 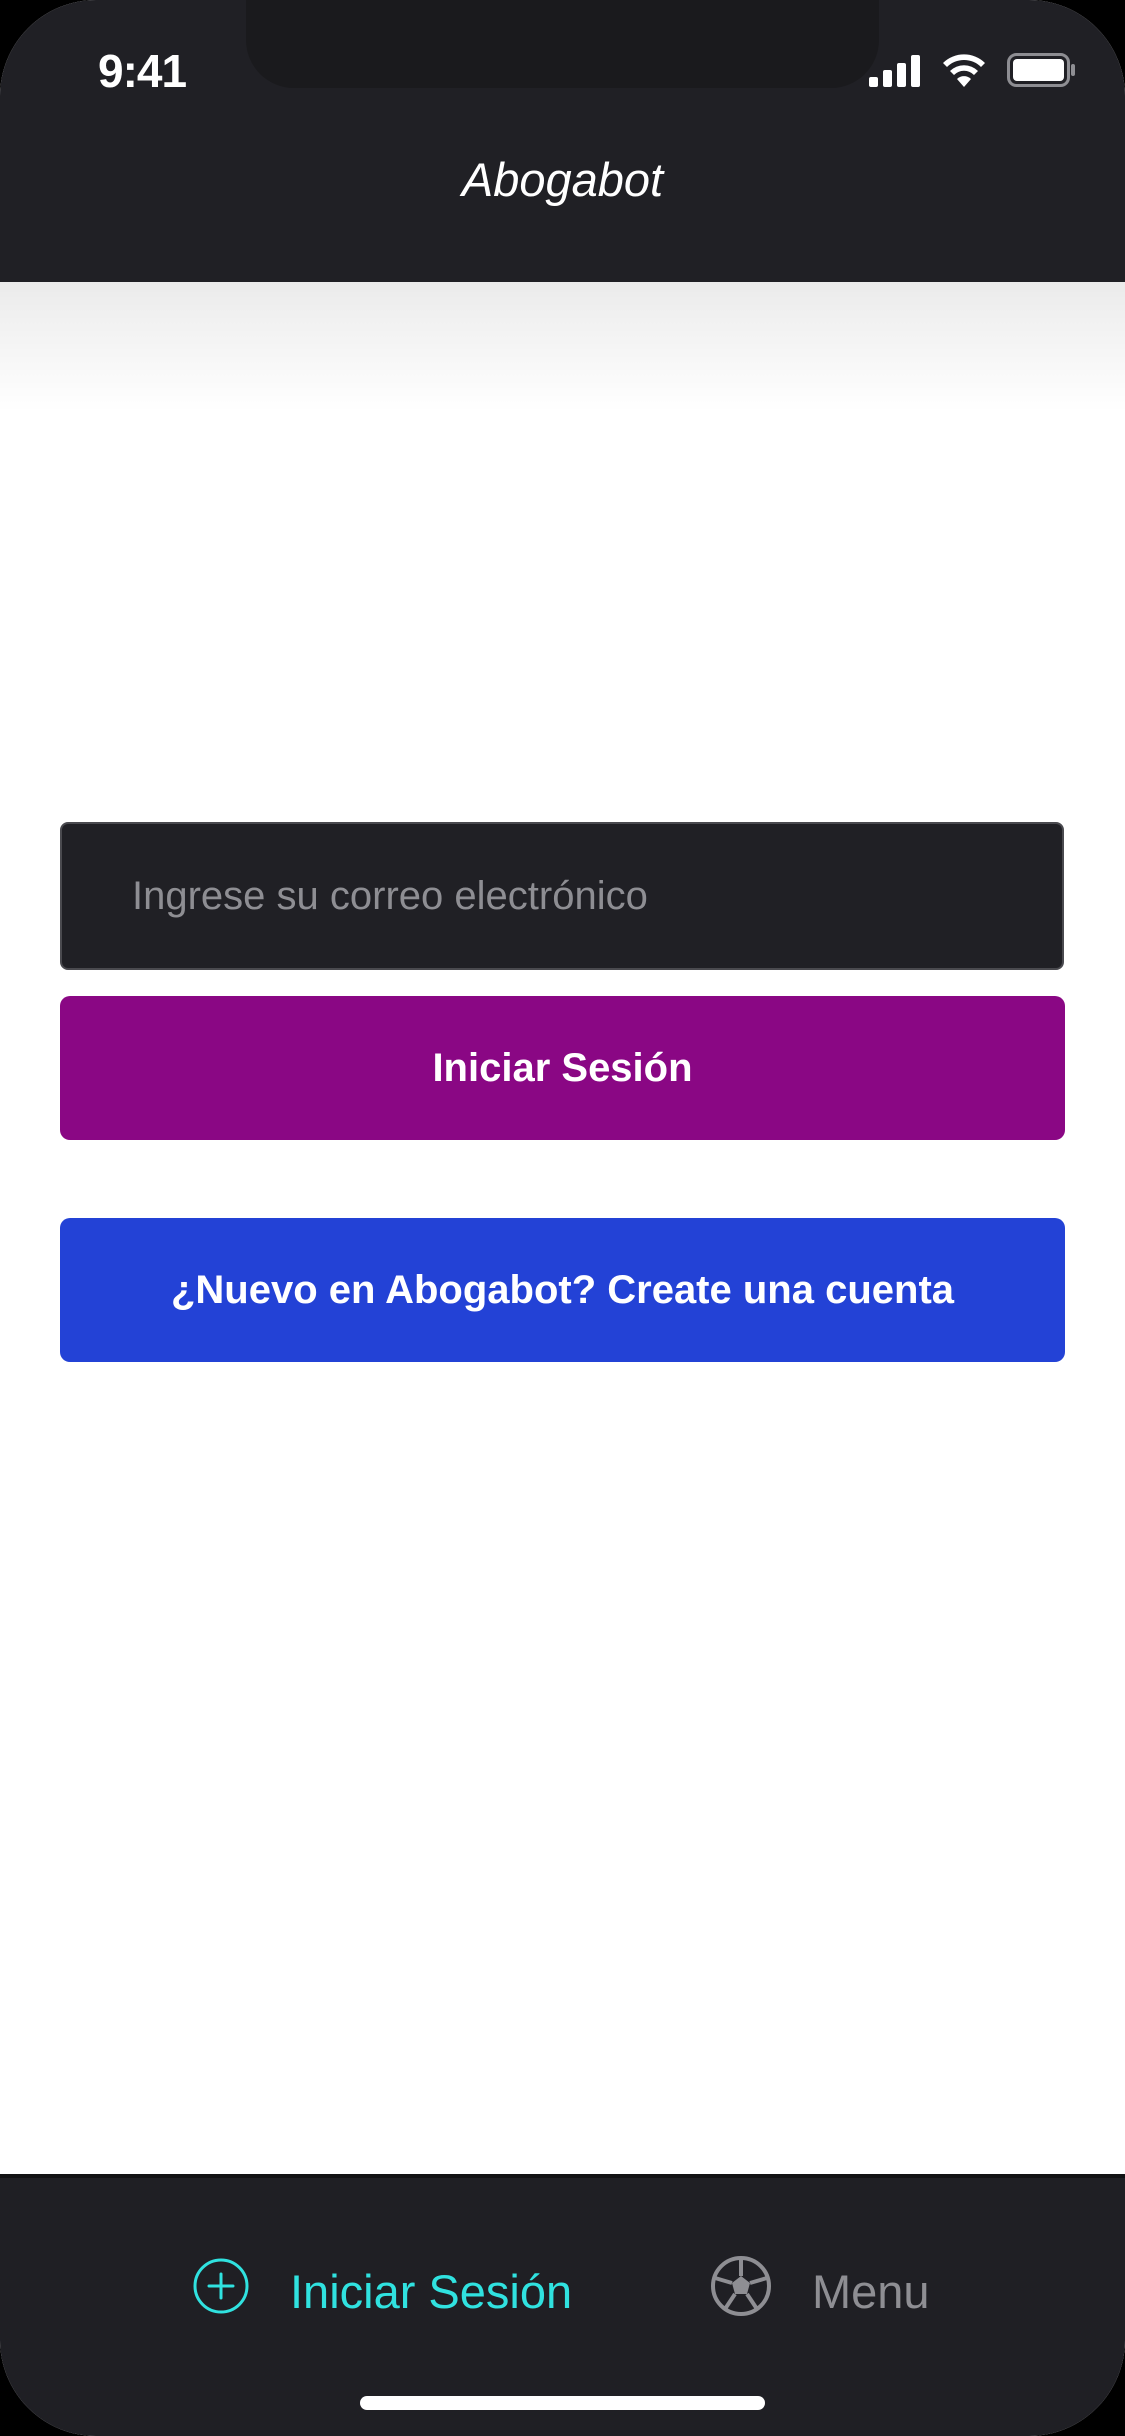 What do you see at coordinates (562, 2403) in the screenshot?
I see `home-indicator` at bounding box center [562, 2403].